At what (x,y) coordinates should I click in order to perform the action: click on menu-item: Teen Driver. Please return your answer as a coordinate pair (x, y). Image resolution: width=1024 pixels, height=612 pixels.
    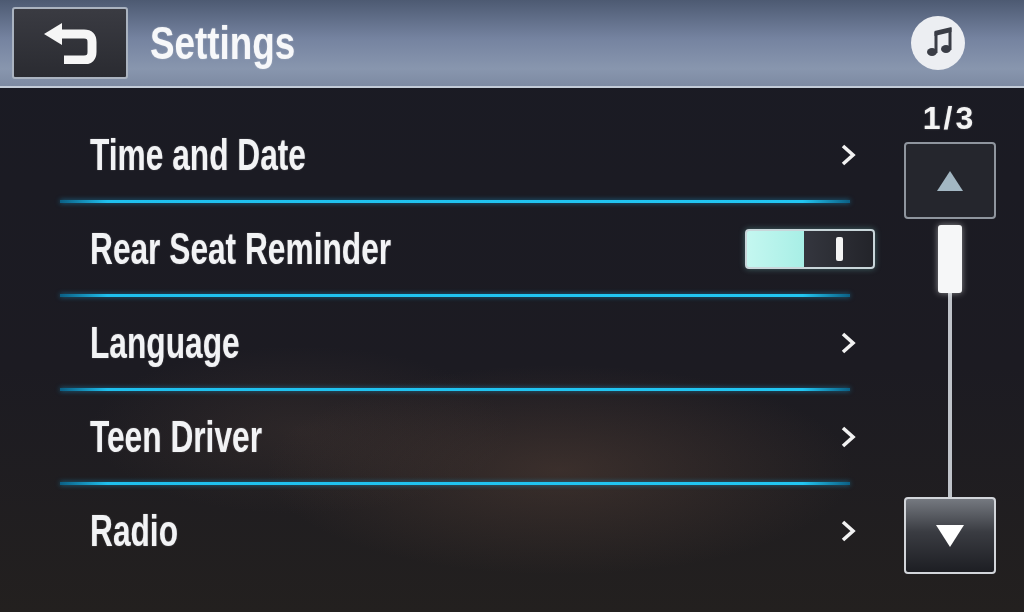
    Looking at the image, I should click on (467, 436).